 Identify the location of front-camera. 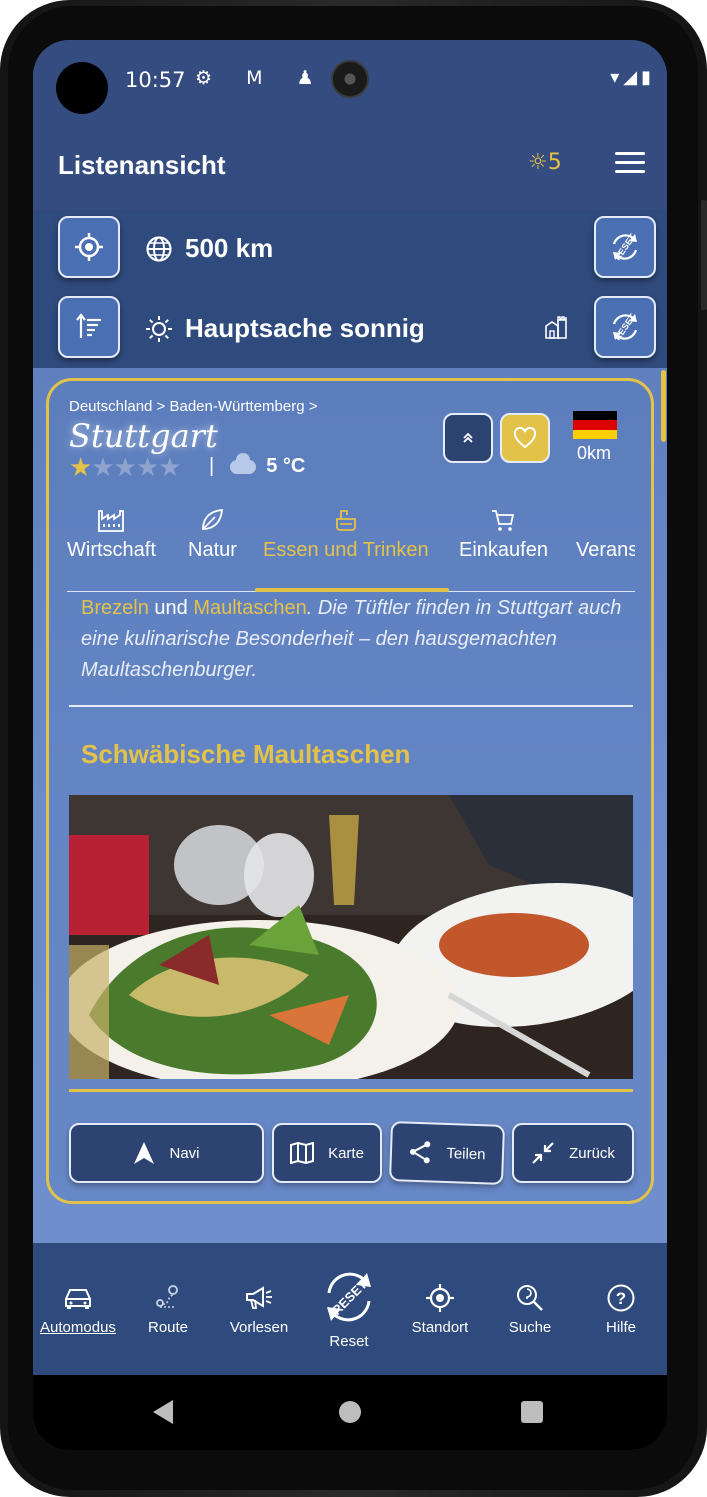
(350, 79).